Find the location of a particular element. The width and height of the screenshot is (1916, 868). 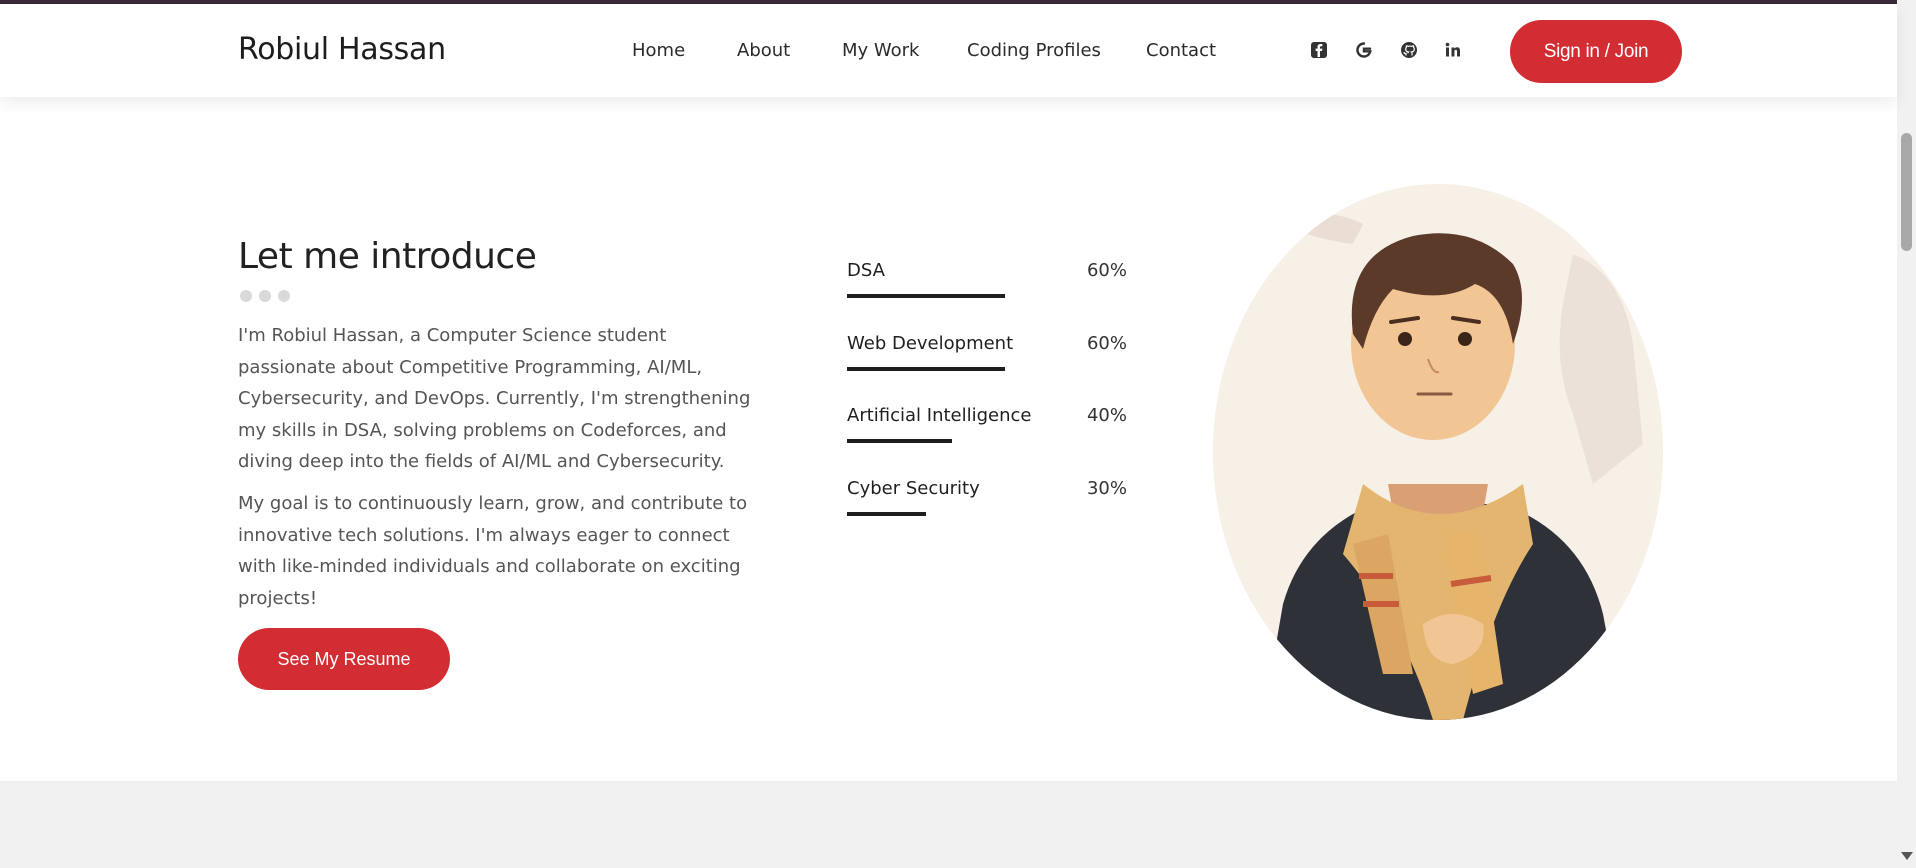

vertical-scrollbar is located at coordinates (1906, 434).